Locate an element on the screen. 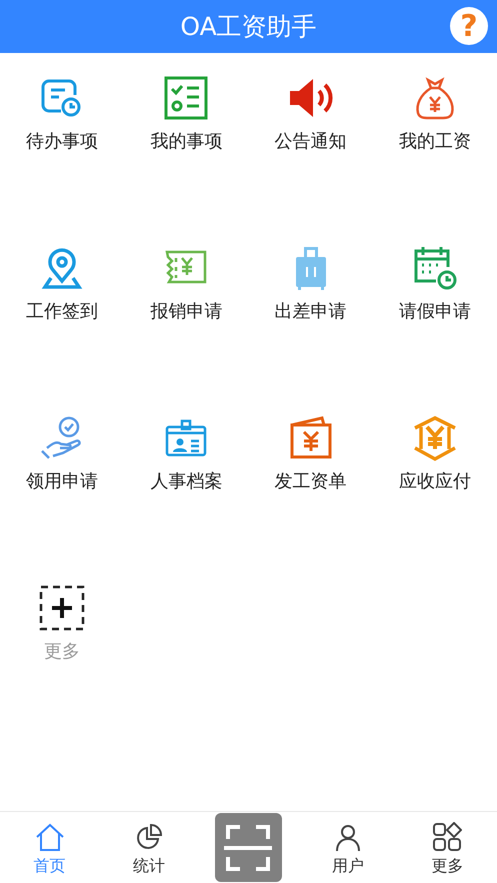 Image resolution: width=497 pixels, height=883 pixels. apps-icon is located at coordinates (447, 837).